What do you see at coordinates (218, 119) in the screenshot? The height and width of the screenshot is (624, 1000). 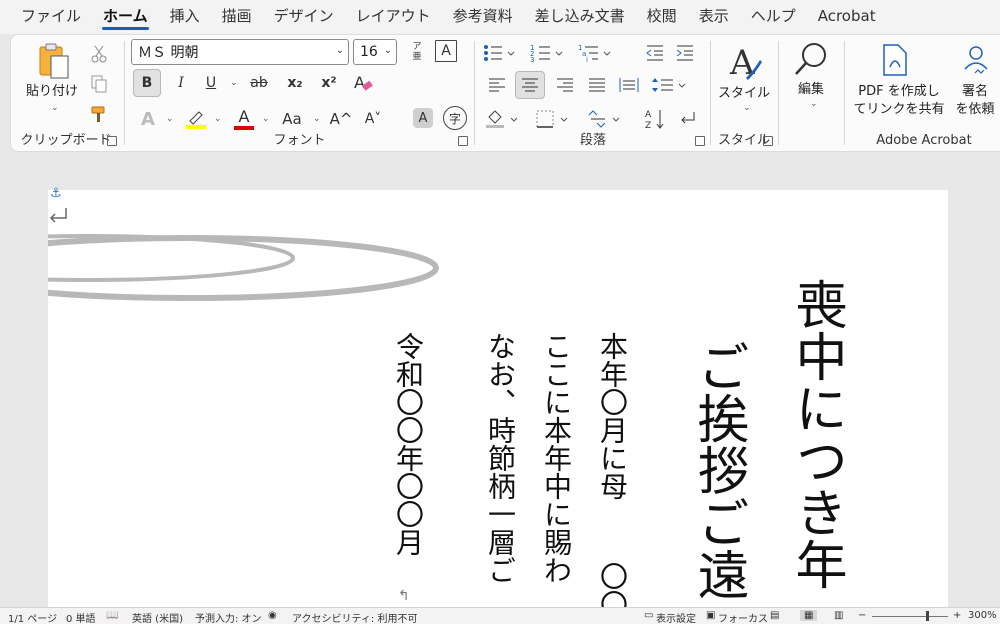 I see `highlight-dropdown-icon: ⌄` at bounding box center [218, 119].